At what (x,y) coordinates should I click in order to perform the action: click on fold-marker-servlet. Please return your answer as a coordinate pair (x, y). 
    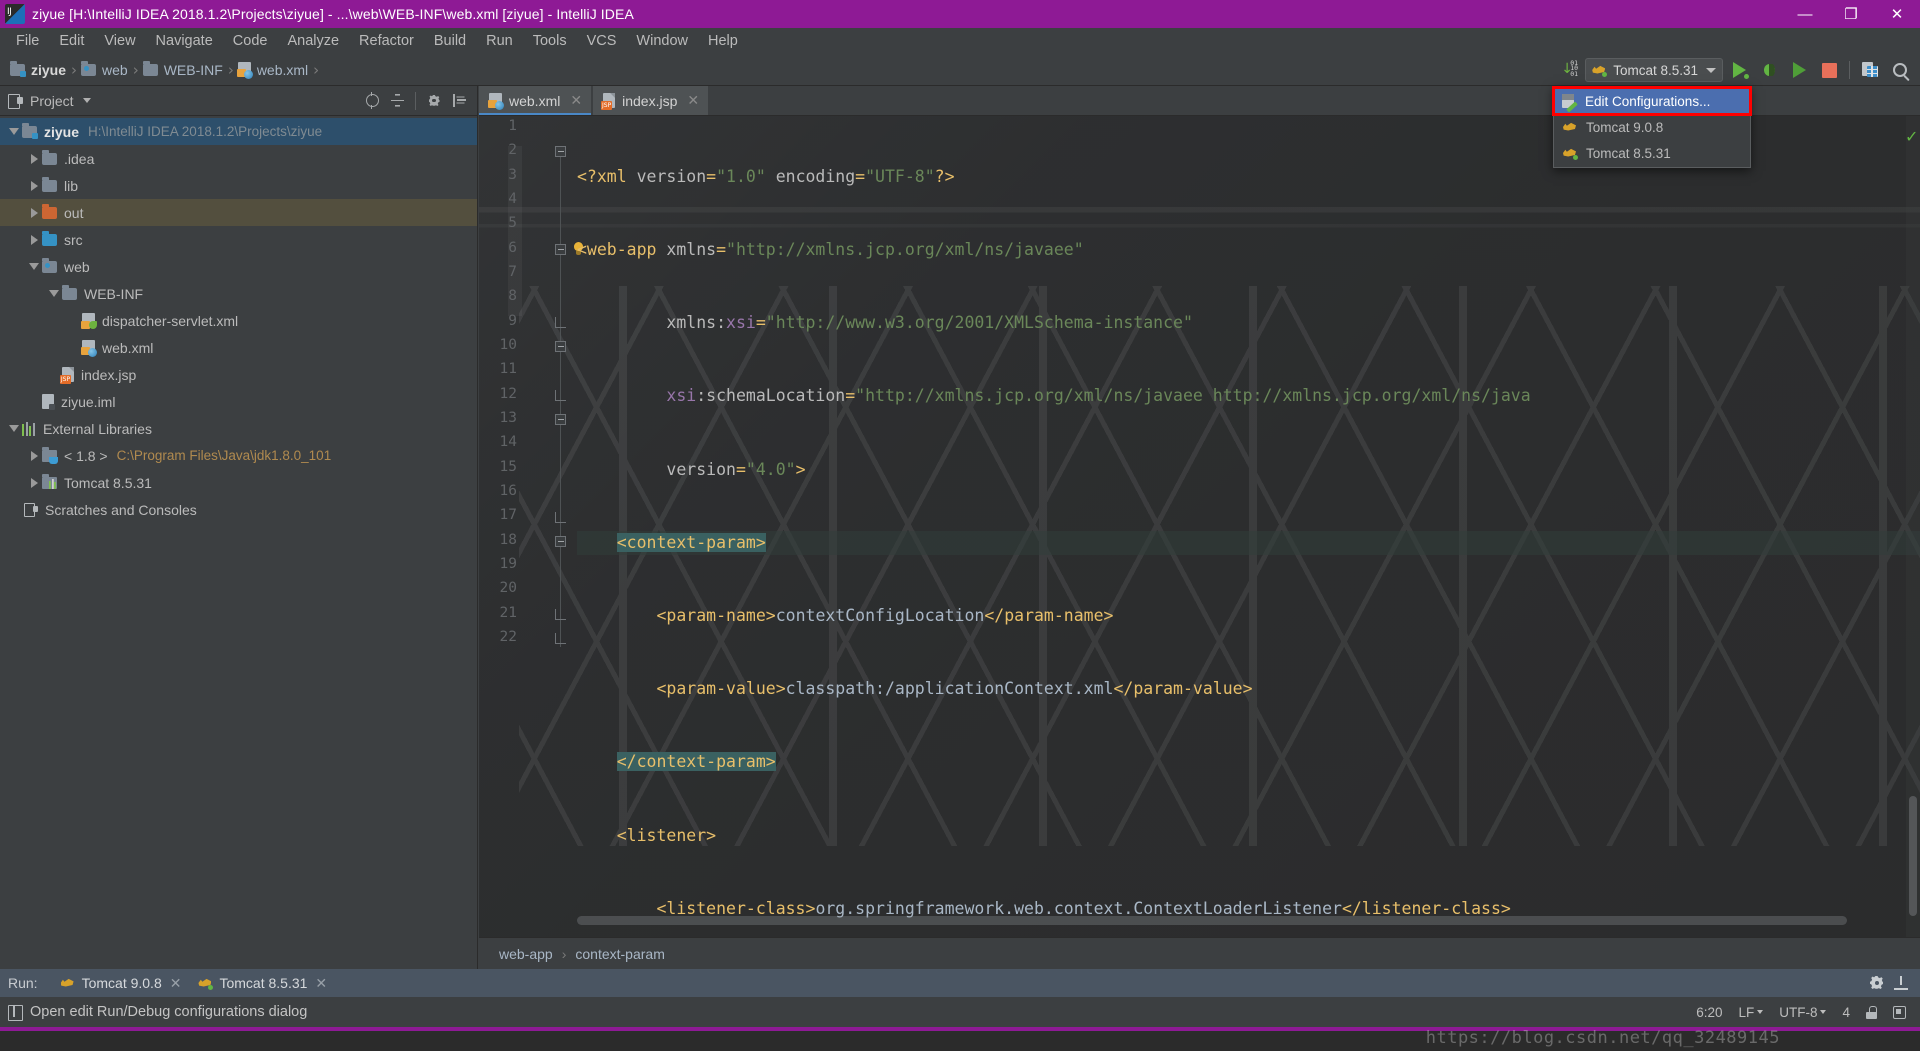
    Looking at the image, I should click on (560, 419).